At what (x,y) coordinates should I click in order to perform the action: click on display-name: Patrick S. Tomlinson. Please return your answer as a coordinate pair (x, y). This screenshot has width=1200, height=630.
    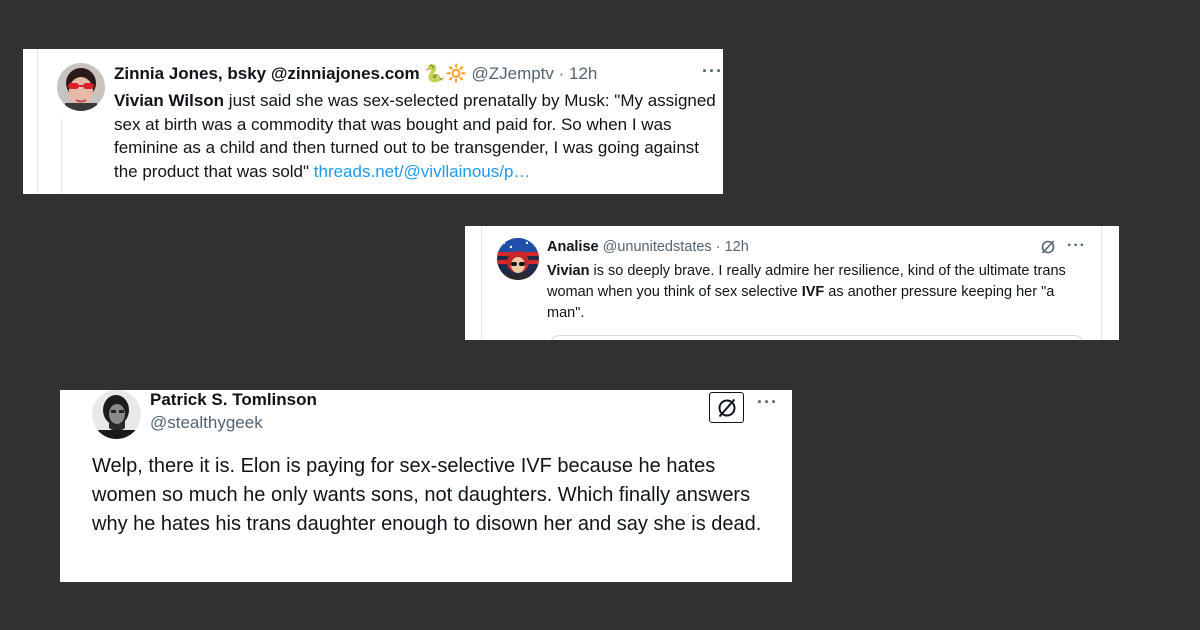
    Looking at the image, I should click on (233, 400).